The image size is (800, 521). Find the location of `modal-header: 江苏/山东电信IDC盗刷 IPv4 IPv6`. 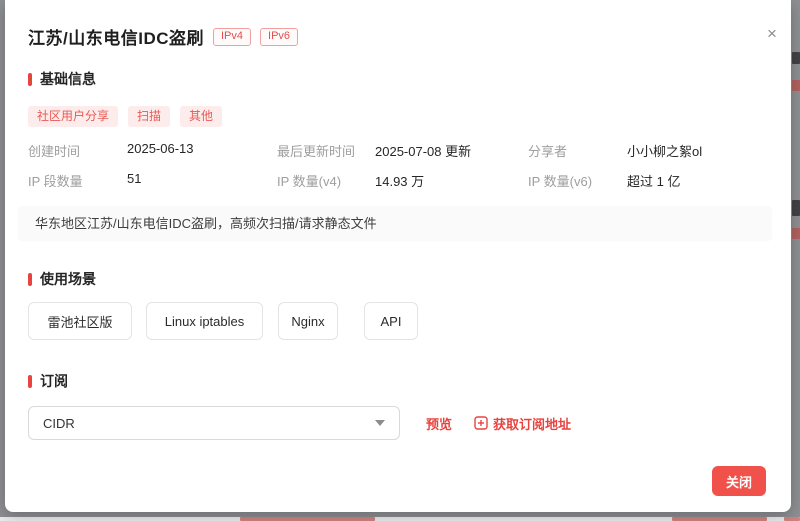

modal-header: 江苏/山东电信IDC盗刷 IPv4 IPv6 is located at coordinates (163, 36).